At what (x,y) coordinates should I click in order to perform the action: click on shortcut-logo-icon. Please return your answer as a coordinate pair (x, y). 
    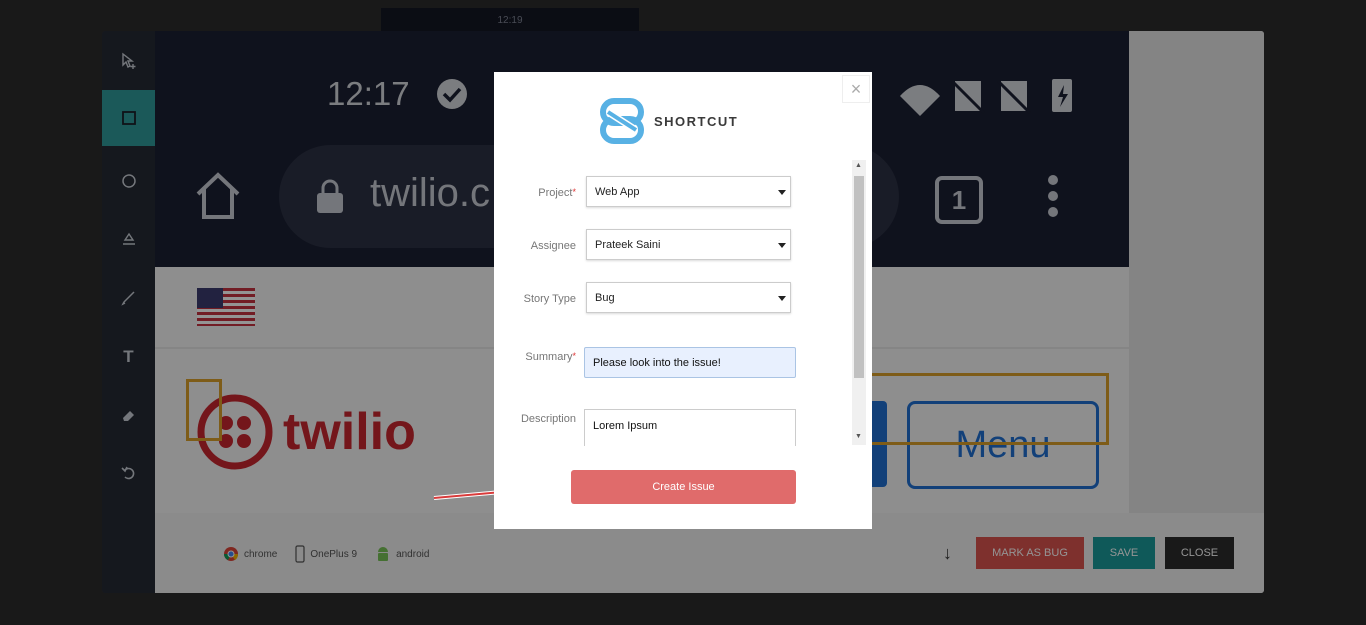
    Looking at the image, I should click on (622, 121).